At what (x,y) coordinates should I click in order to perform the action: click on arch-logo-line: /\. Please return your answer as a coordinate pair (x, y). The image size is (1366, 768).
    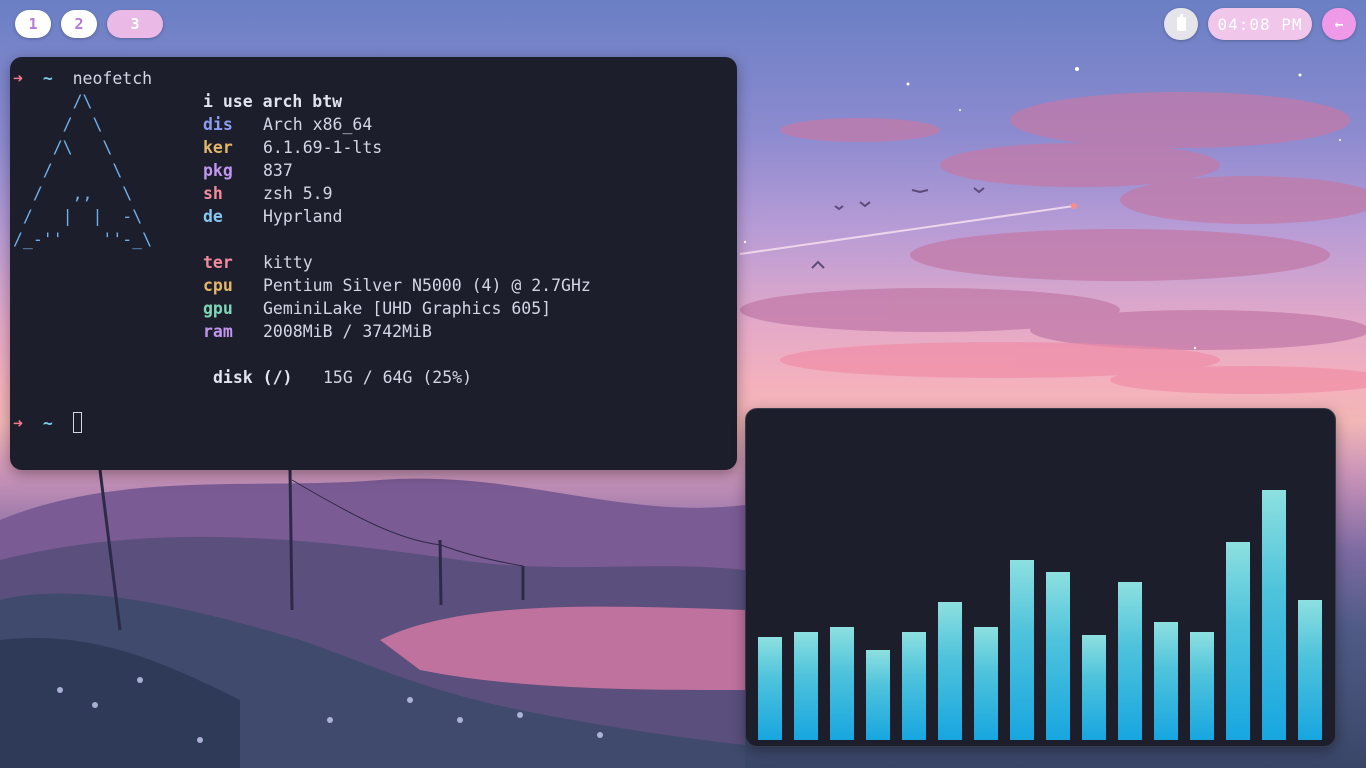
    Looking at the image, I should click on (53, 101).